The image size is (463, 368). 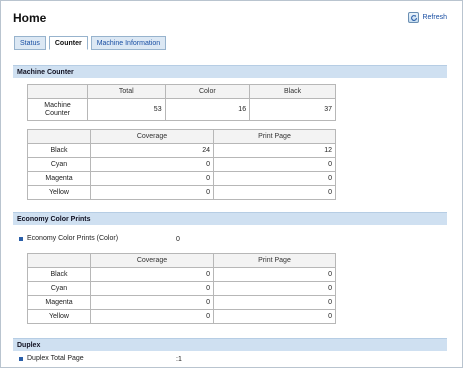 What do you see at coordinates (230, 218) in the screenshot?
I see `section-economy-color-prints: Economy Color Prints` at bounding box center [230, 218].